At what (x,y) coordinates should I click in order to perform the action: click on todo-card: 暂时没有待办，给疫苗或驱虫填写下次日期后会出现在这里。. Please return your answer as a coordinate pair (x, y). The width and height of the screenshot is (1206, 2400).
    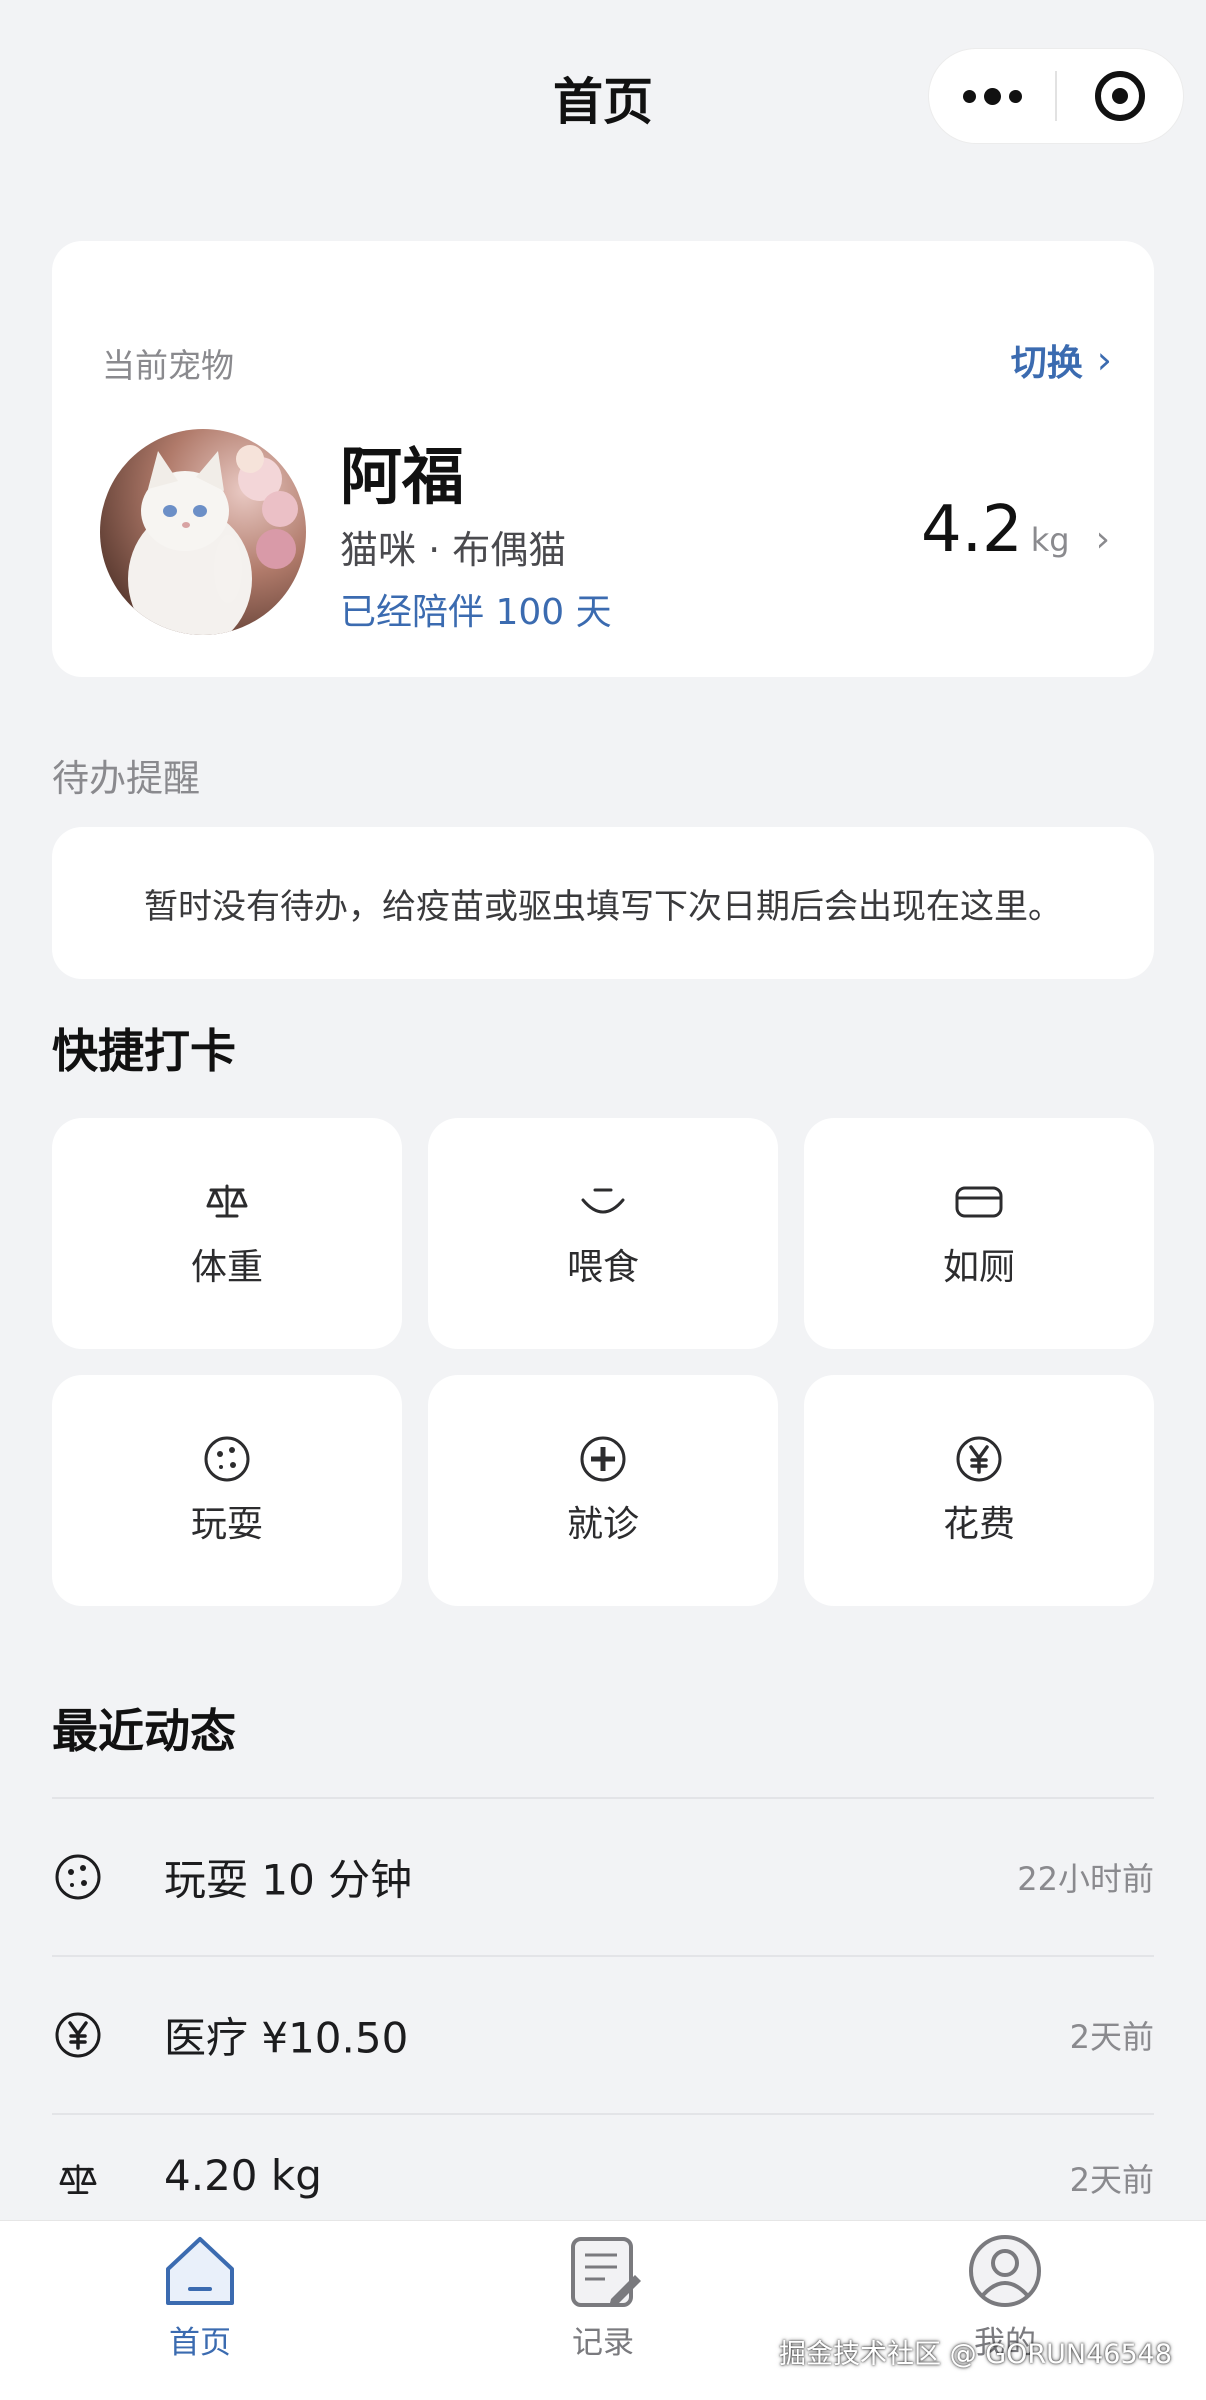
    Looking at the image, I should click on (603, 903).